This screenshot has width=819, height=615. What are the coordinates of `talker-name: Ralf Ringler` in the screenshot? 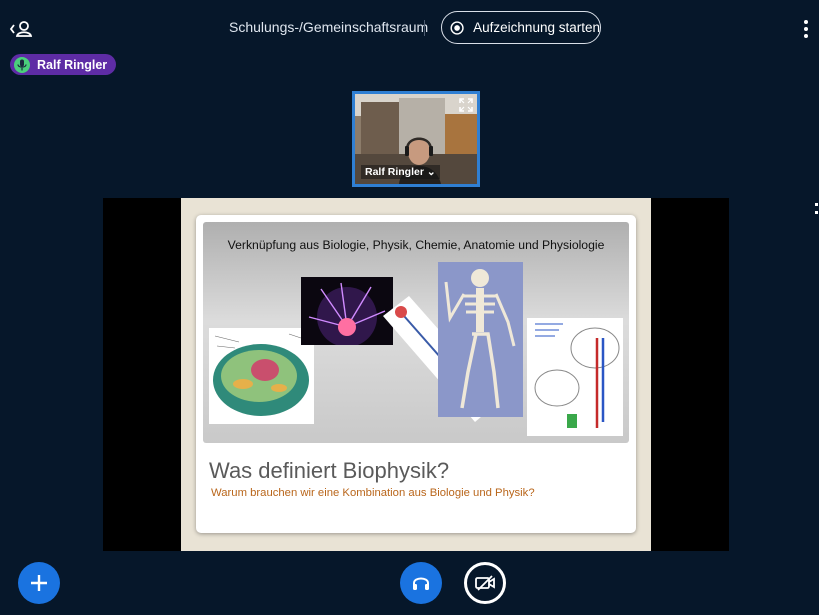 It's located at (72, 64).